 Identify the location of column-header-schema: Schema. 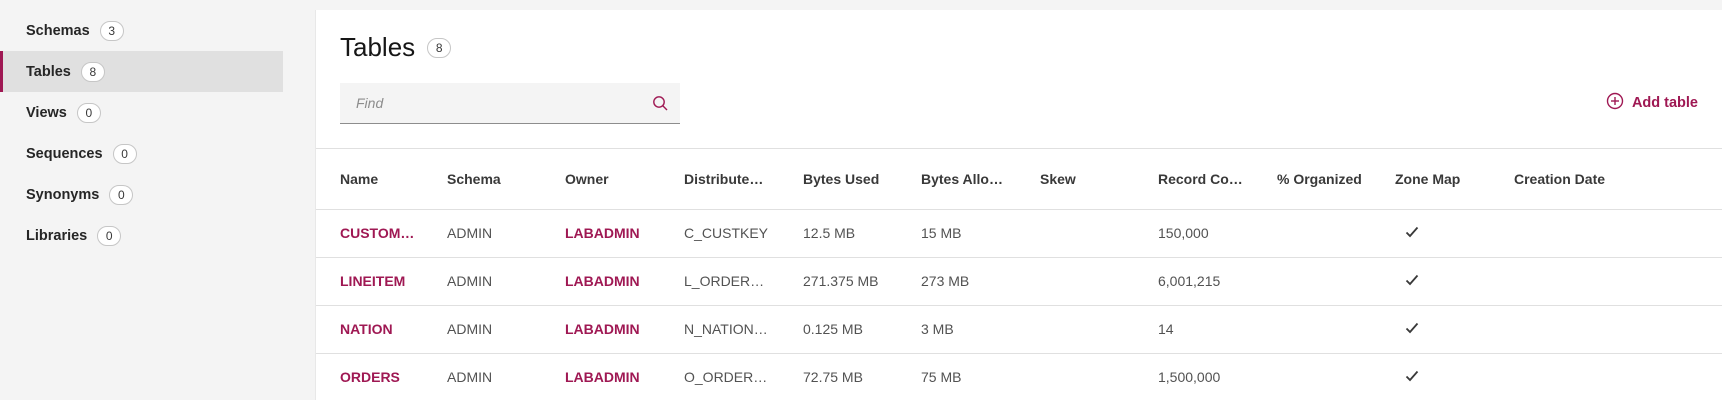
(482, 179).